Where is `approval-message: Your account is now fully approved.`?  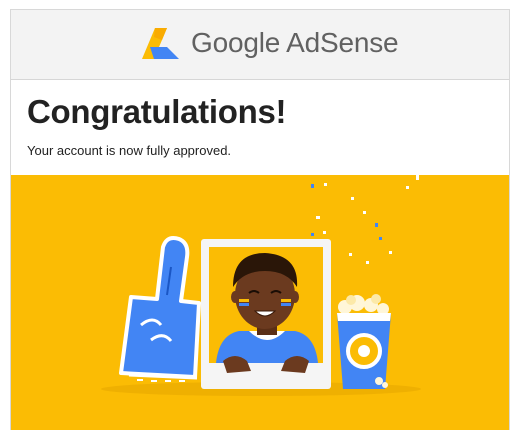
approval-message: Your account is now fully approved. is located at coordinates (129, 150).